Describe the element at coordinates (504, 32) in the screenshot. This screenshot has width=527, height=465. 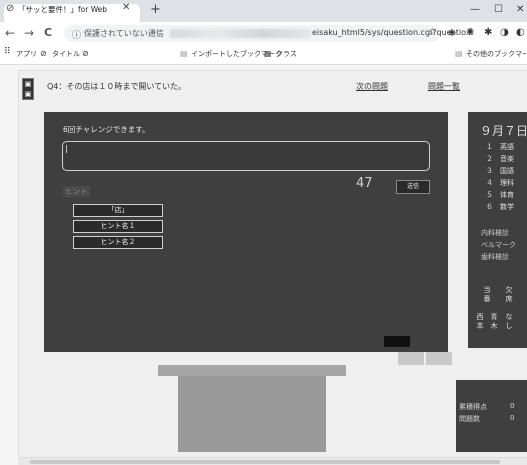
I see `extension-icon: ◑` at that location.